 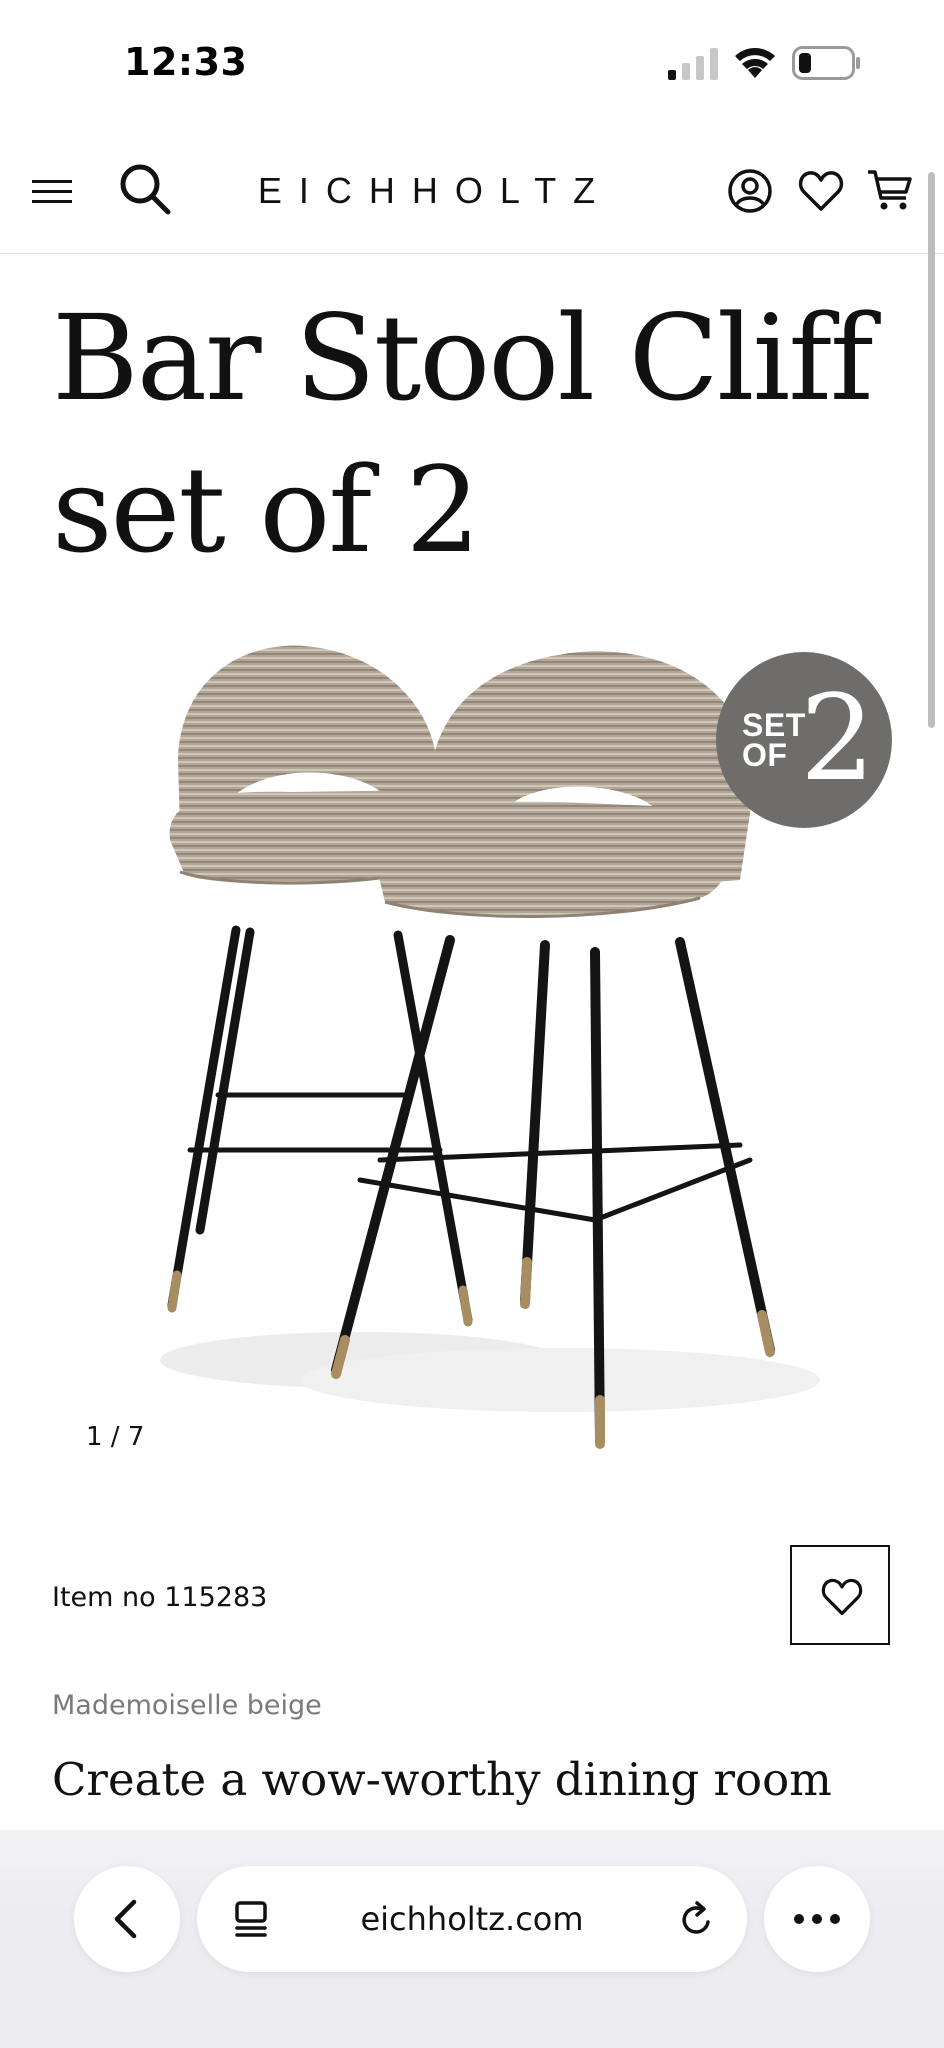 I want to click on browser-toolbar: eichholtz.com, so click(x=472, y=1939).